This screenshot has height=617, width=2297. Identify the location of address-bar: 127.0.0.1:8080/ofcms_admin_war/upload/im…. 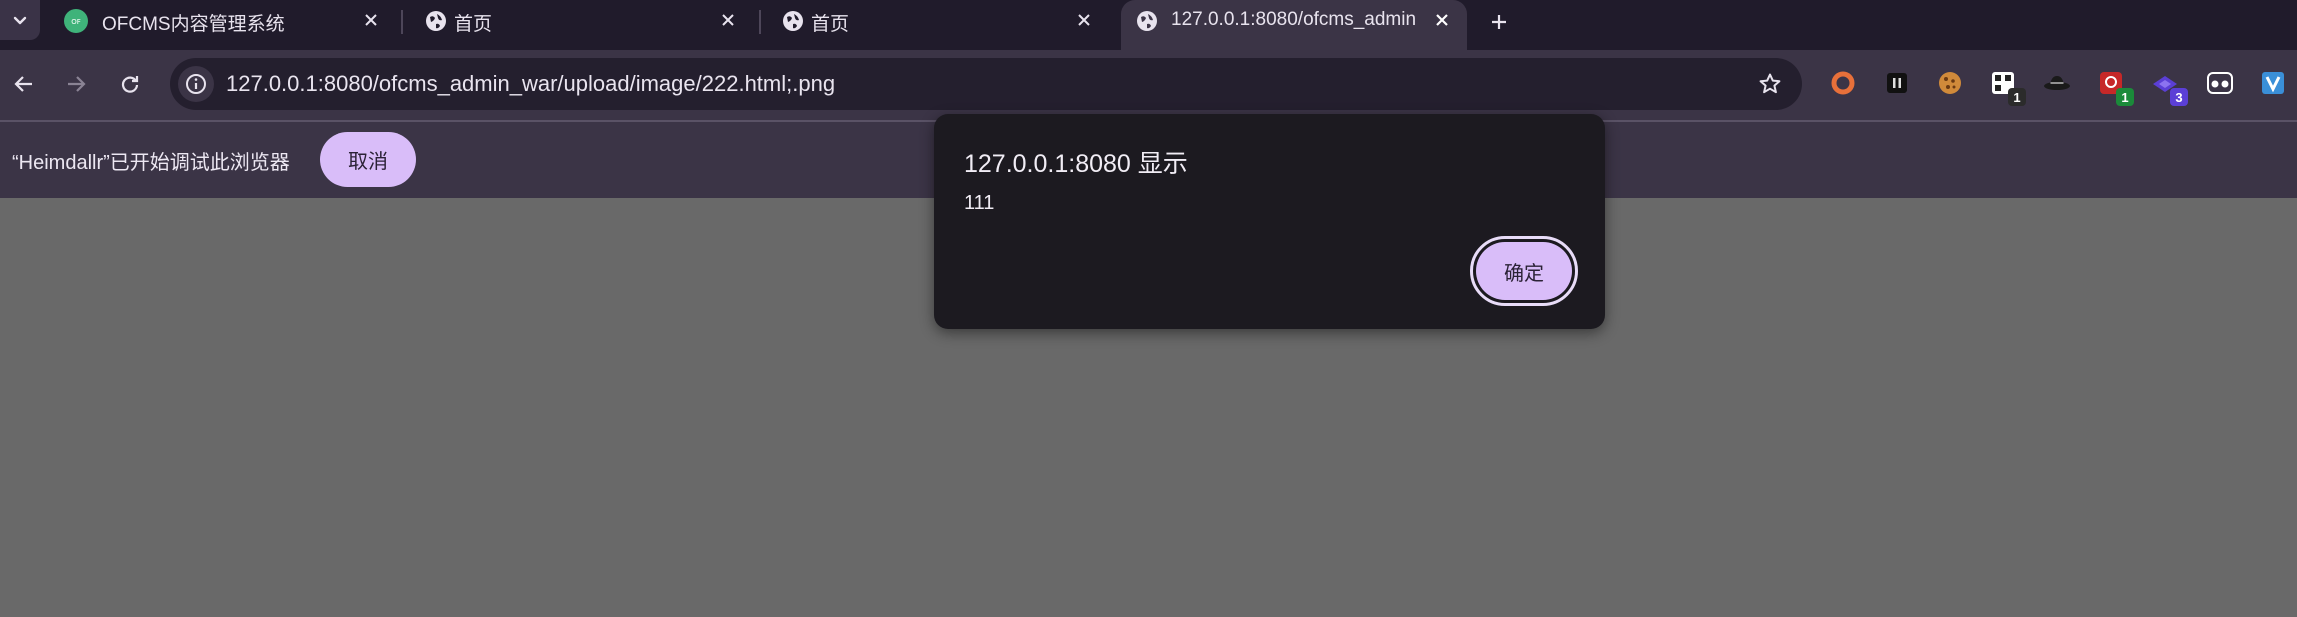
(986, 84).